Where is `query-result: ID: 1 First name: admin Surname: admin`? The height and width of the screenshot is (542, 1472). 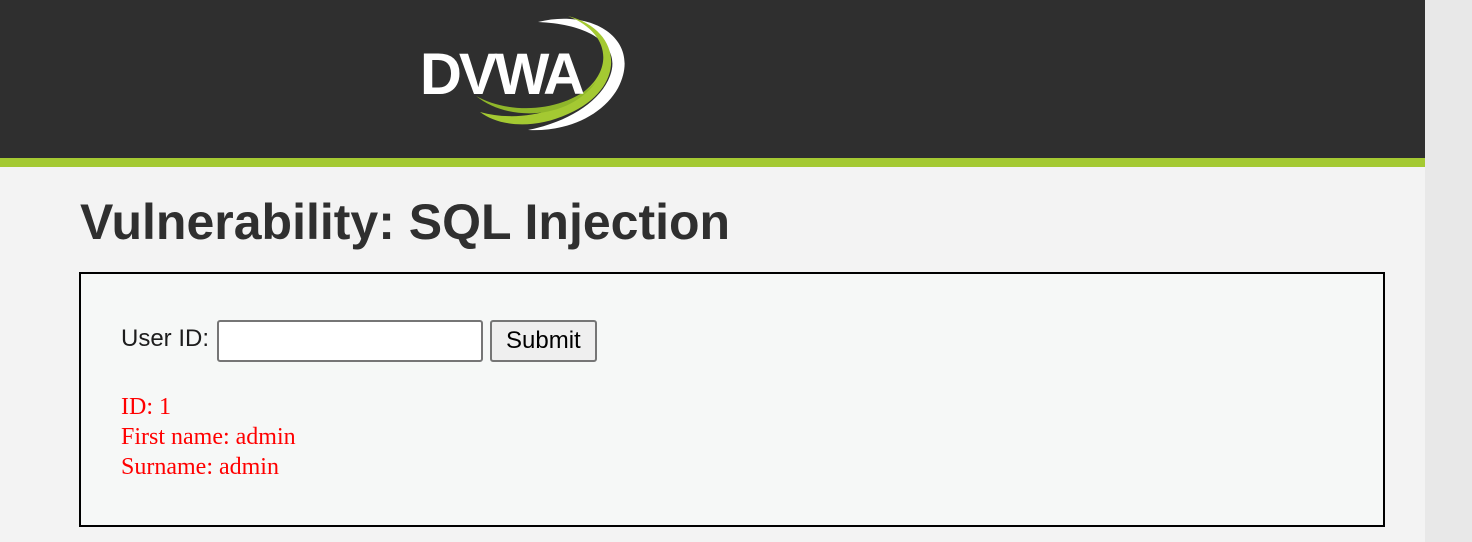
query-result: ID: 1 First name: admin Surname: admin is located at coordinates (208, 437).